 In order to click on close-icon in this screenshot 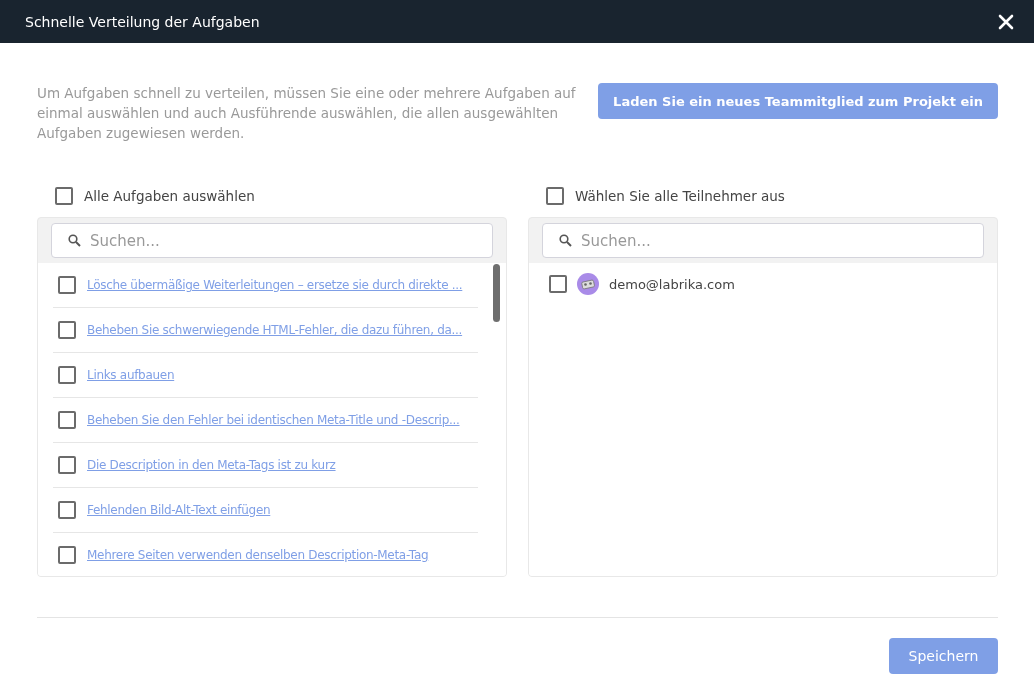, I will do `click(1006, 21)`.